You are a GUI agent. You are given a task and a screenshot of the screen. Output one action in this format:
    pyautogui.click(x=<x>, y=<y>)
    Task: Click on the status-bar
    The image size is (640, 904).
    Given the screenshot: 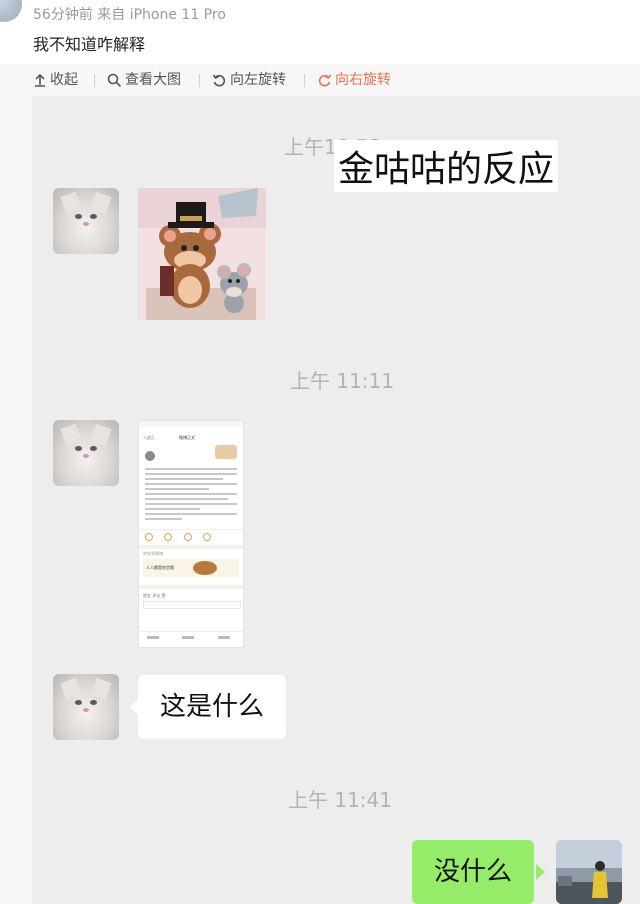 What is the action you would take?
    pyautogui.click(x=191, y=424)
    